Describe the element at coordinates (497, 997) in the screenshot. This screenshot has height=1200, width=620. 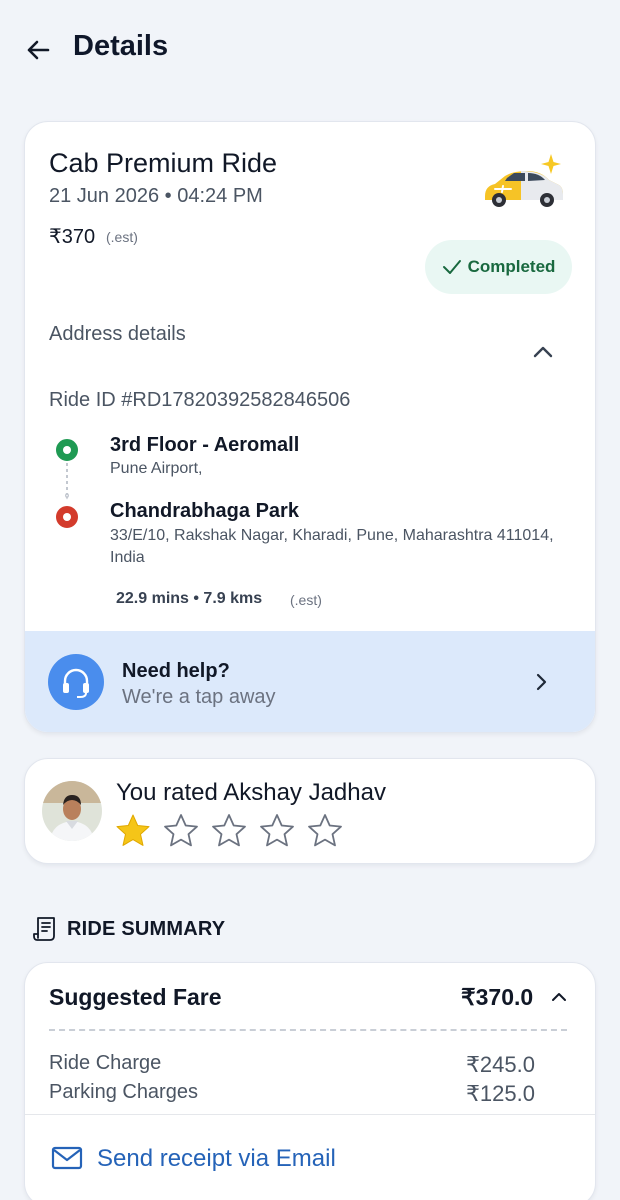
I see `fare-total: ₹370.0` at that location.